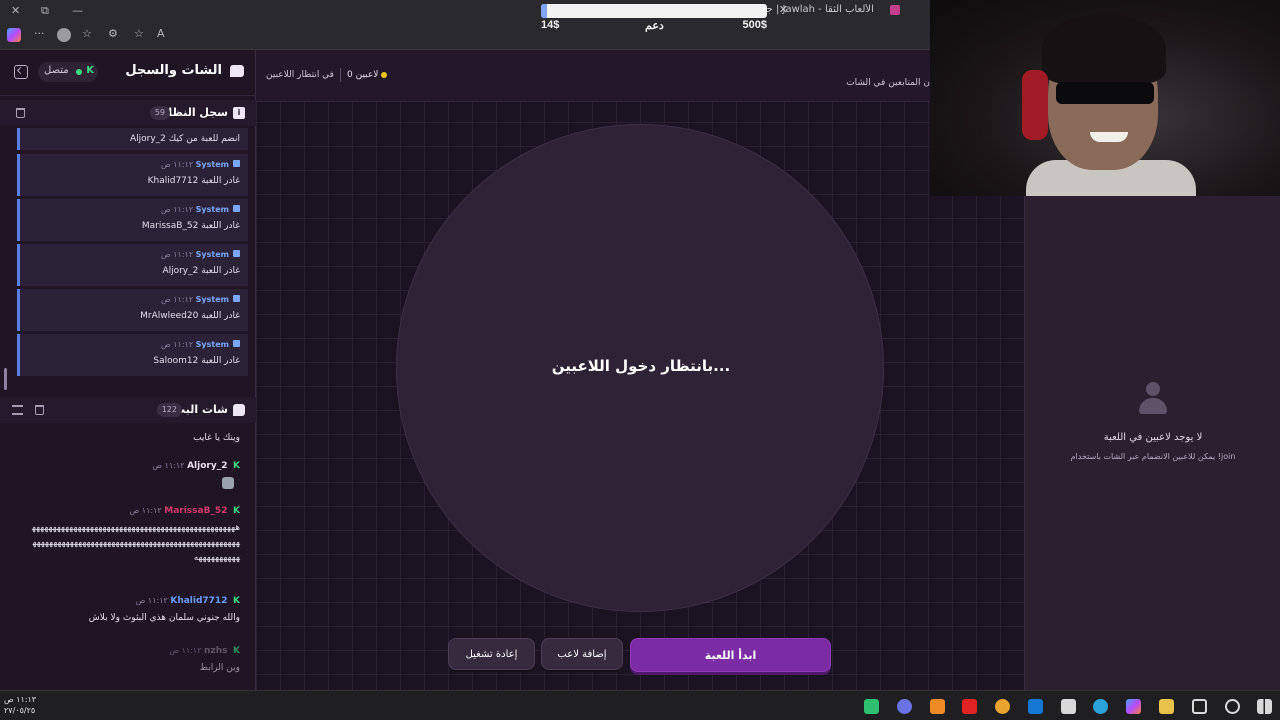  I want to click on system-log-header: i سجل النظام 59, so click(128, 113).